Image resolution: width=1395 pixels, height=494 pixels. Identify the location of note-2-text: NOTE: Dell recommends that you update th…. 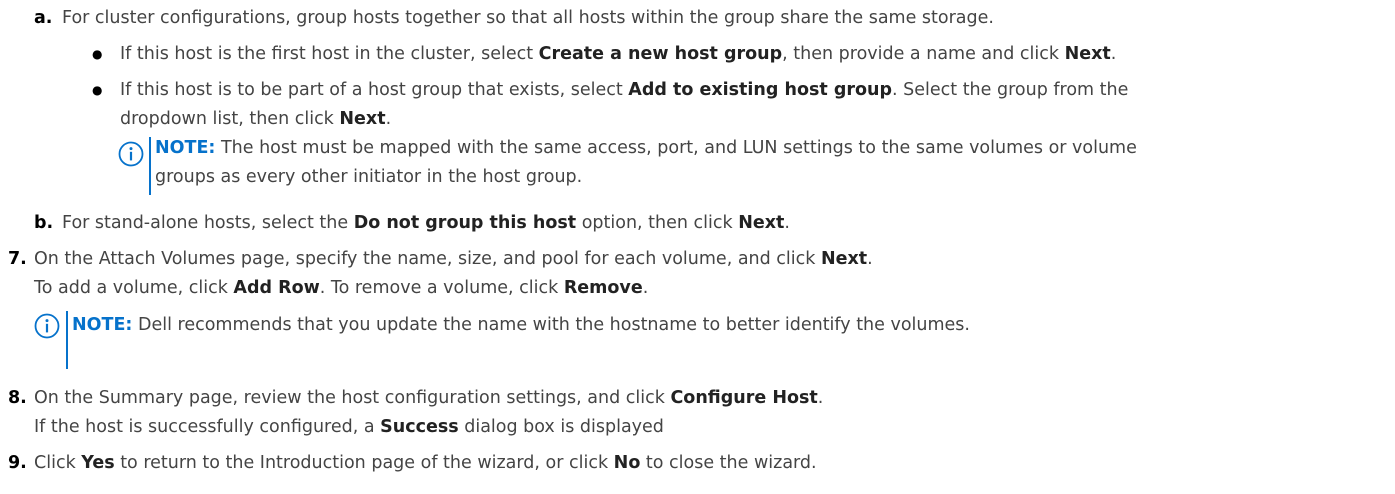
(521, 325).